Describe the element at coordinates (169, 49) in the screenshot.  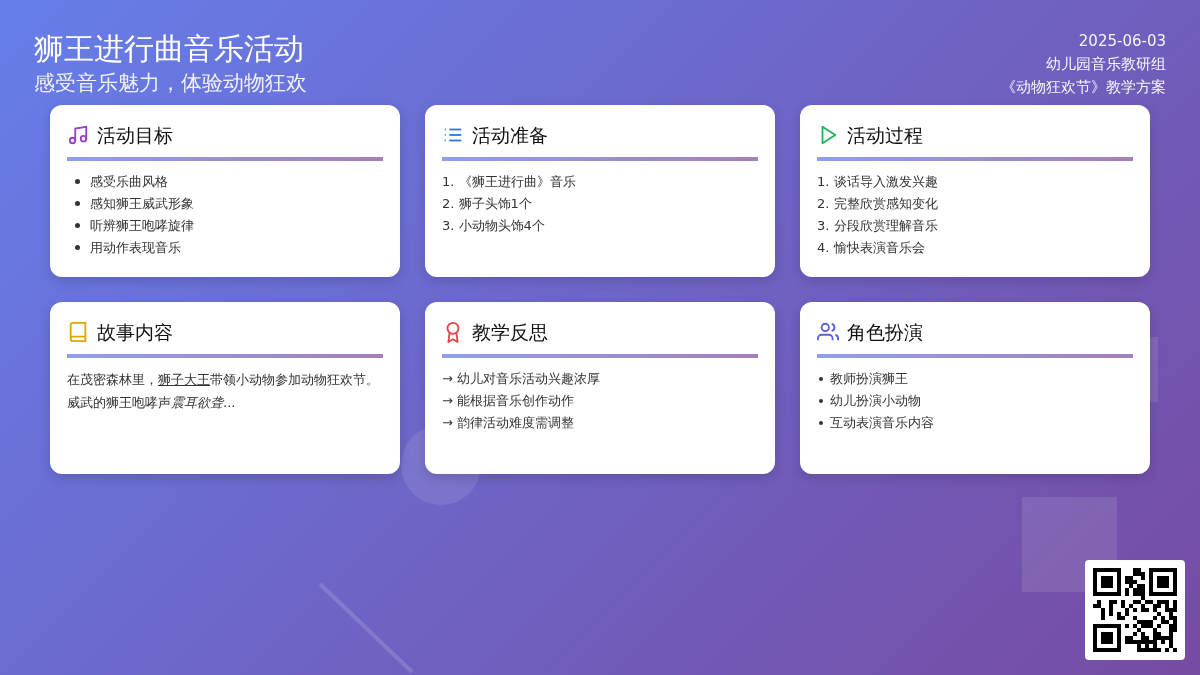
I see `page-title: 狮王进行曲音乐活动` at that location.